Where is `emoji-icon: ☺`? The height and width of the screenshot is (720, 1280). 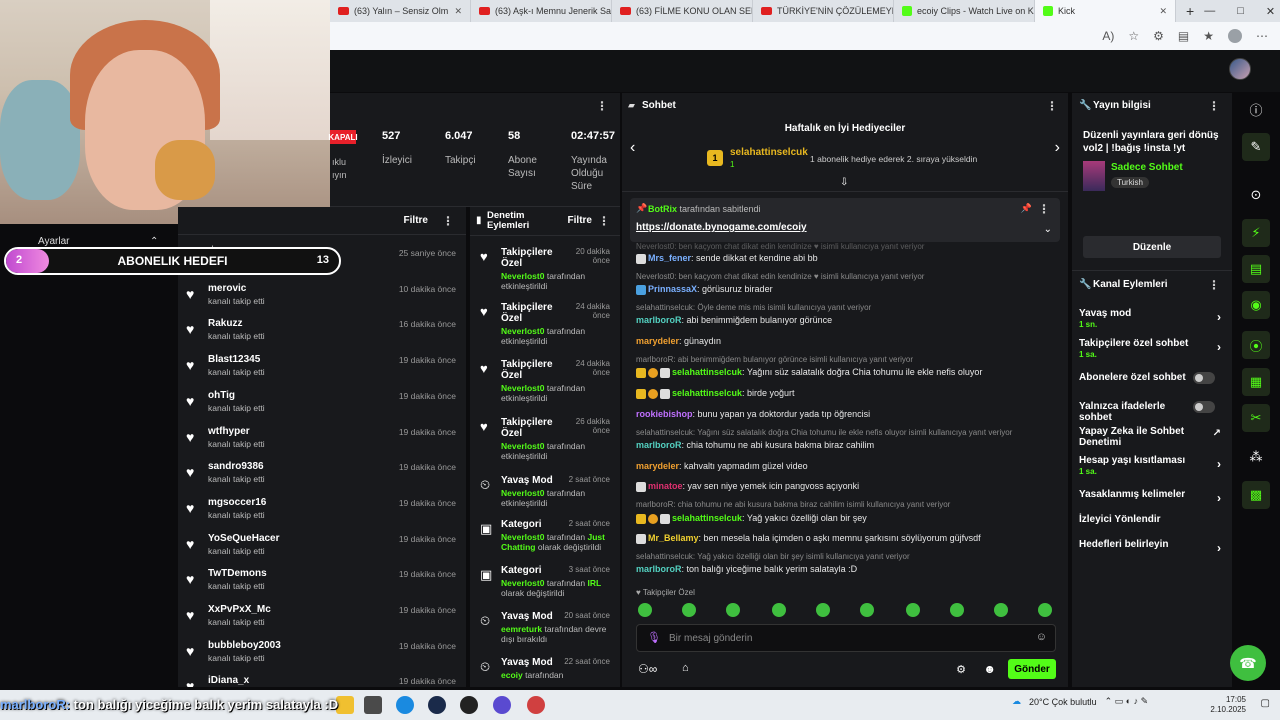 emoji-icon: ☺ is located at coordinates (1041, 637).